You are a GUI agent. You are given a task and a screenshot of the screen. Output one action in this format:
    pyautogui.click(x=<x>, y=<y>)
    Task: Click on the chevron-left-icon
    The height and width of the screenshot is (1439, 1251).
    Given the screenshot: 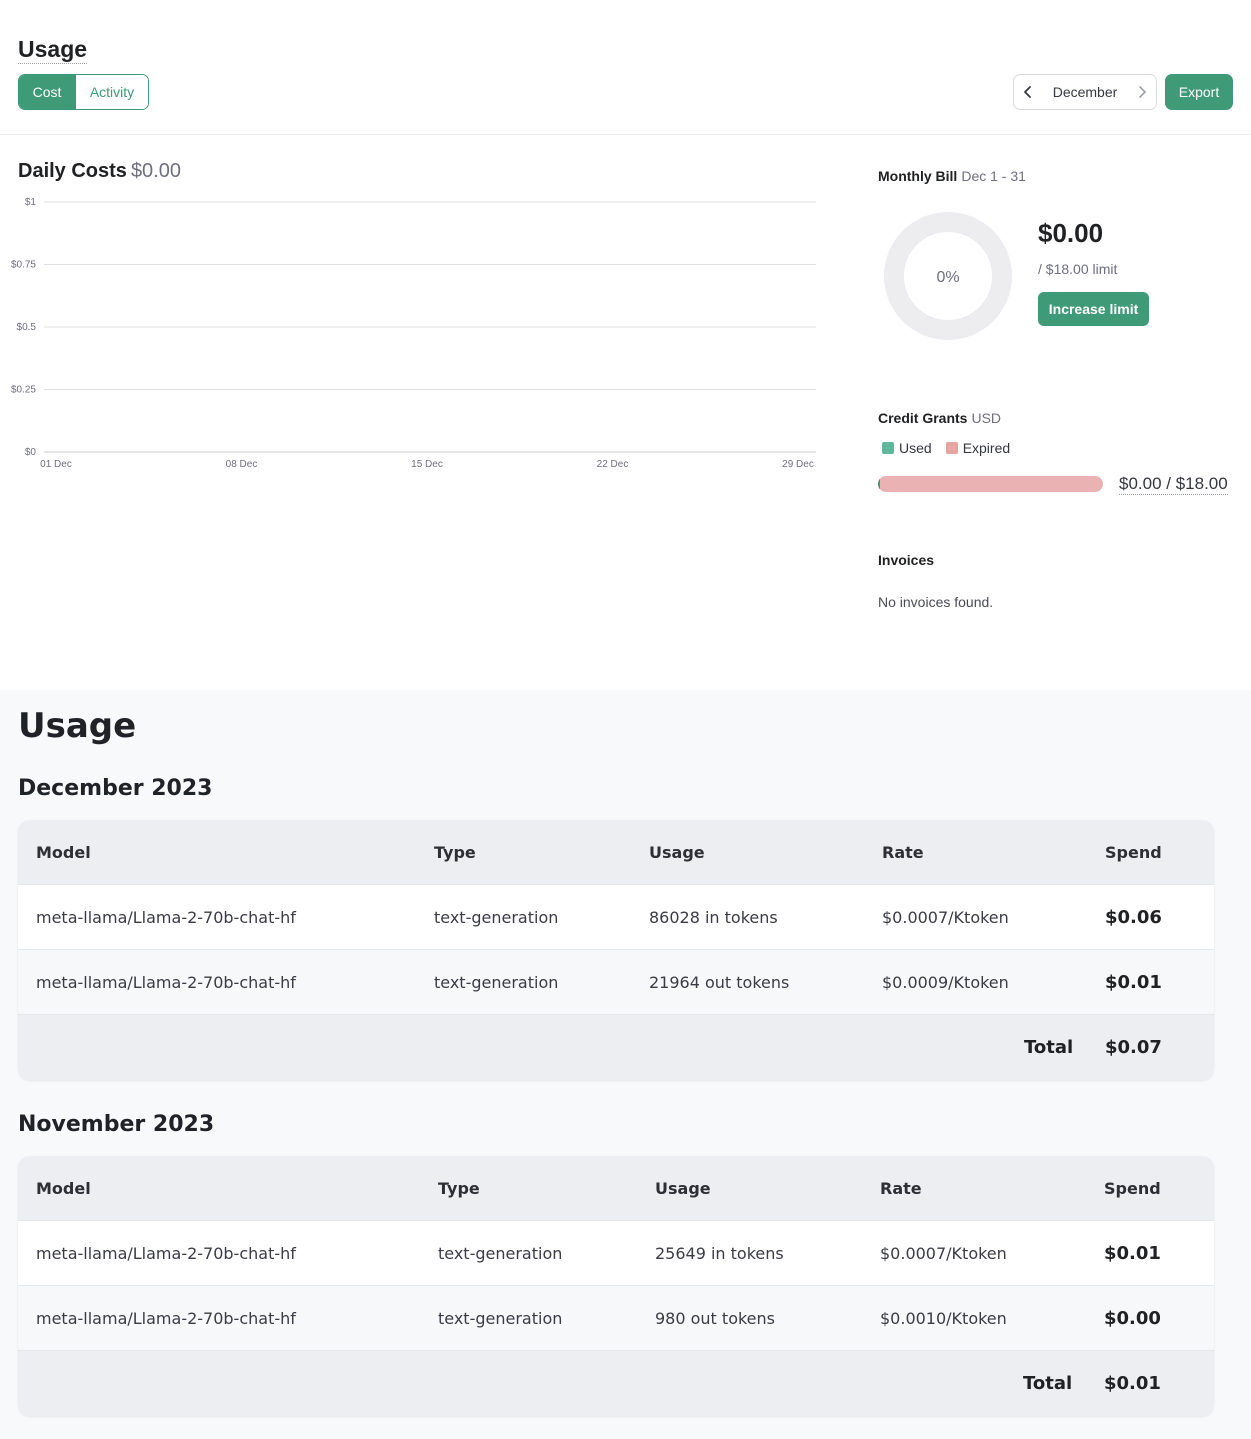 What is the action you would take?
    pyautogui.click(x=1028, y=92)
    